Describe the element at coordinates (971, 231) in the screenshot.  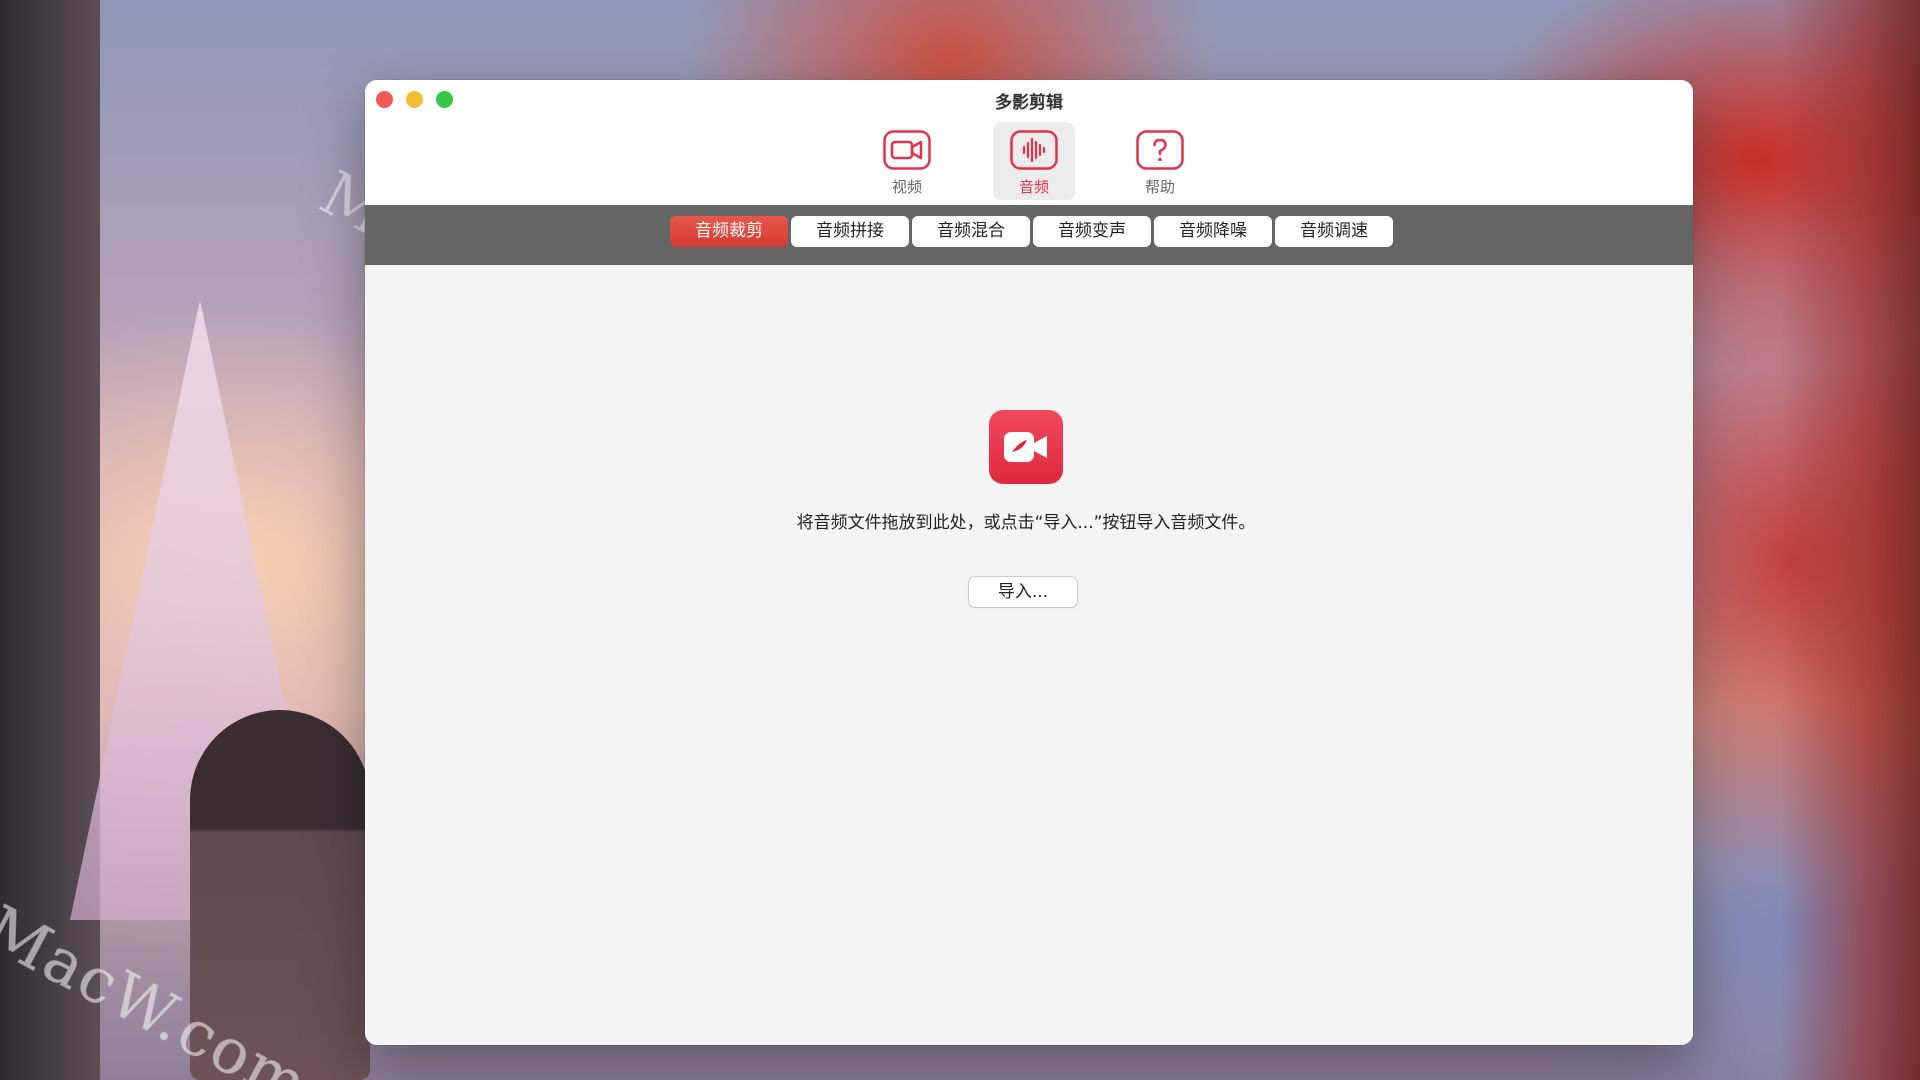
I see `tab-audio-mix: 音频混合` at that location.